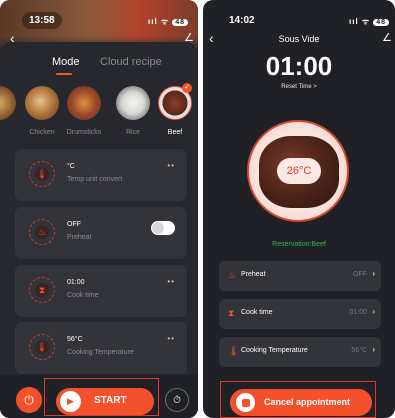 The image size is (395, 418). I want to click on row-value: OFF, so click(360, 274).